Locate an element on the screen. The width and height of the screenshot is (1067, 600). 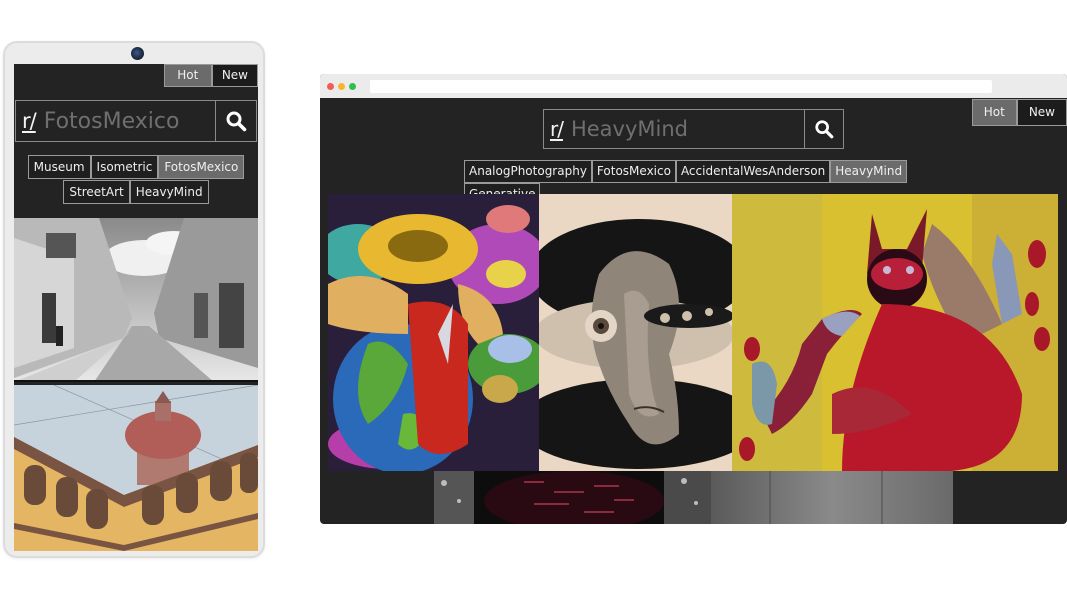
subreddit-search: r/ FotosMexico is located at coordinates (136, 121).